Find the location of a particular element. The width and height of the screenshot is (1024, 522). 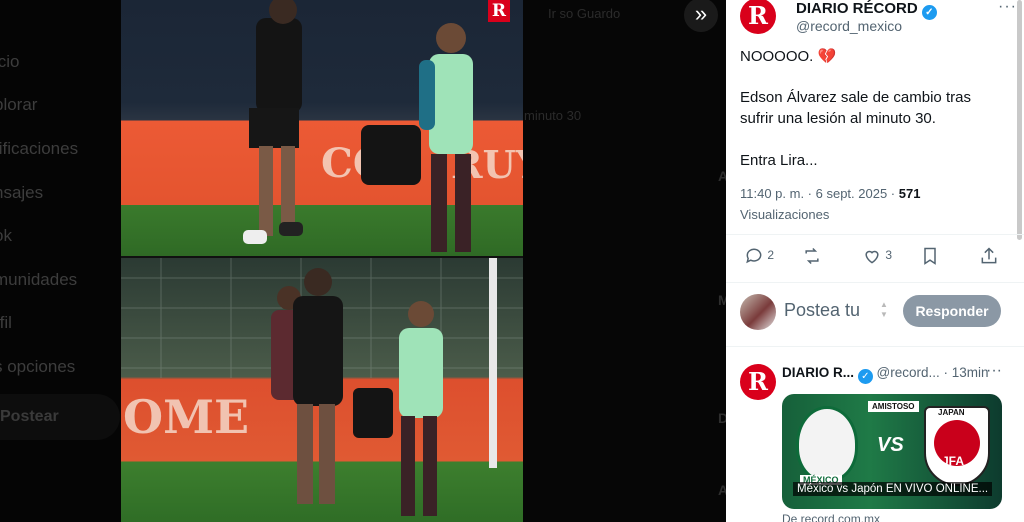

like-action: 3 is located at coordinates (877, 256).